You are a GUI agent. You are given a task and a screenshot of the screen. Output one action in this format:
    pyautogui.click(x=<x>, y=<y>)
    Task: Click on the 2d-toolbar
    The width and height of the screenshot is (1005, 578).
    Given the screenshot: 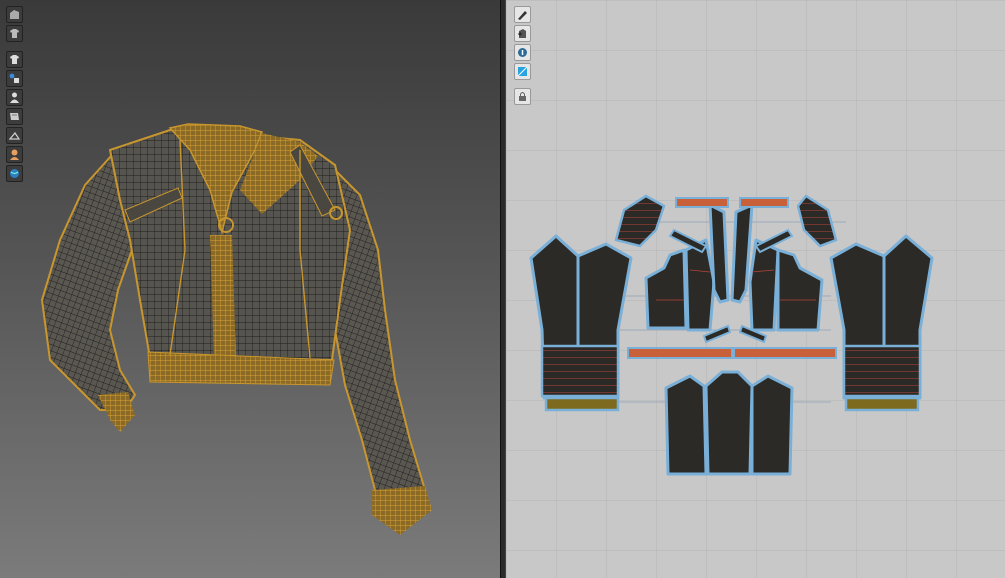 What is the action you would take?
    pyautogui.click(x=522, y=55)
    